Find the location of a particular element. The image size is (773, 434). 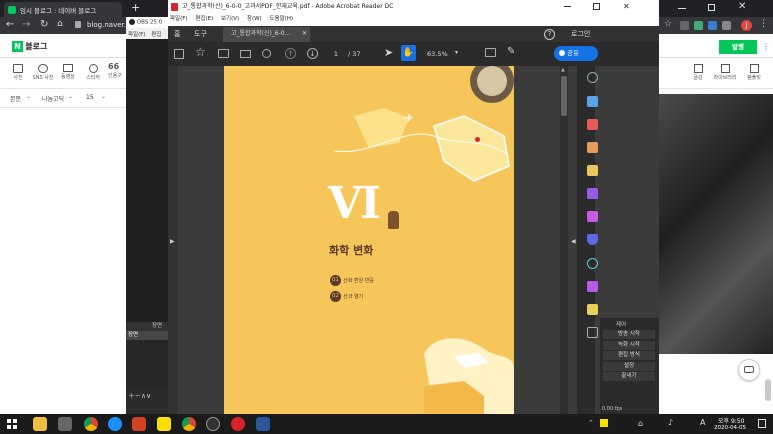

home-icon: ⌂ is located at coordinates (60, 24).